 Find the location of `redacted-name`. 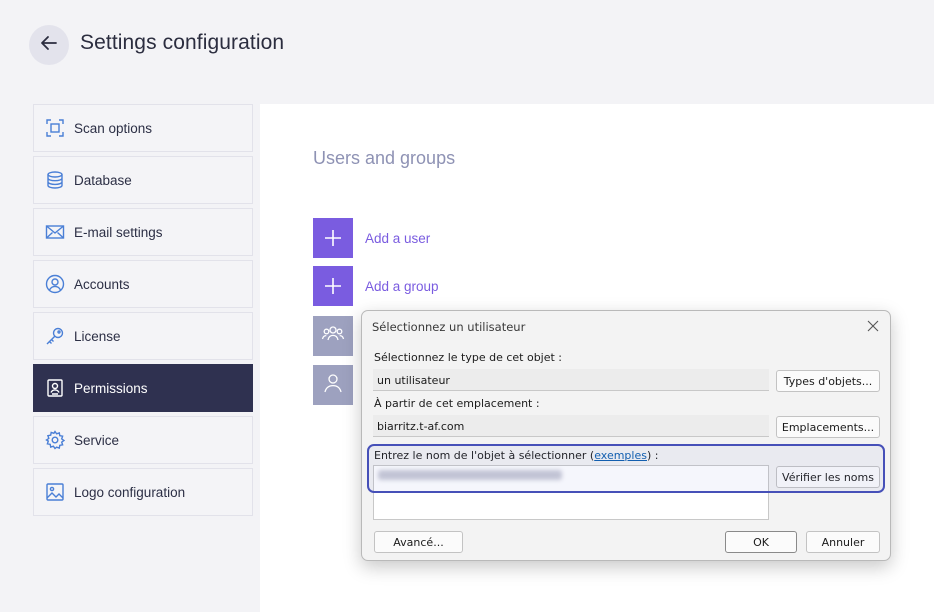

redacted-name is located at coordinates (470, 475).